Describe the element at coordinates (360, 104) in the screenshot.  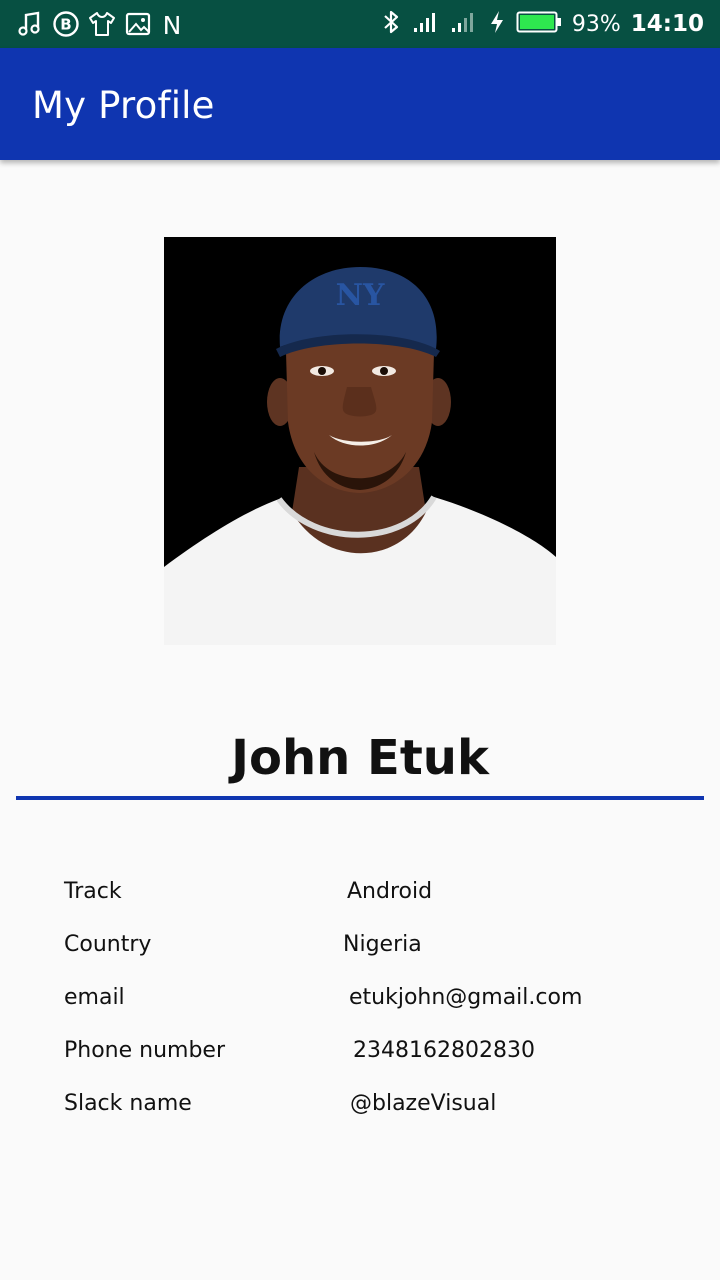
I see `app-bar: My Profile` at that location.